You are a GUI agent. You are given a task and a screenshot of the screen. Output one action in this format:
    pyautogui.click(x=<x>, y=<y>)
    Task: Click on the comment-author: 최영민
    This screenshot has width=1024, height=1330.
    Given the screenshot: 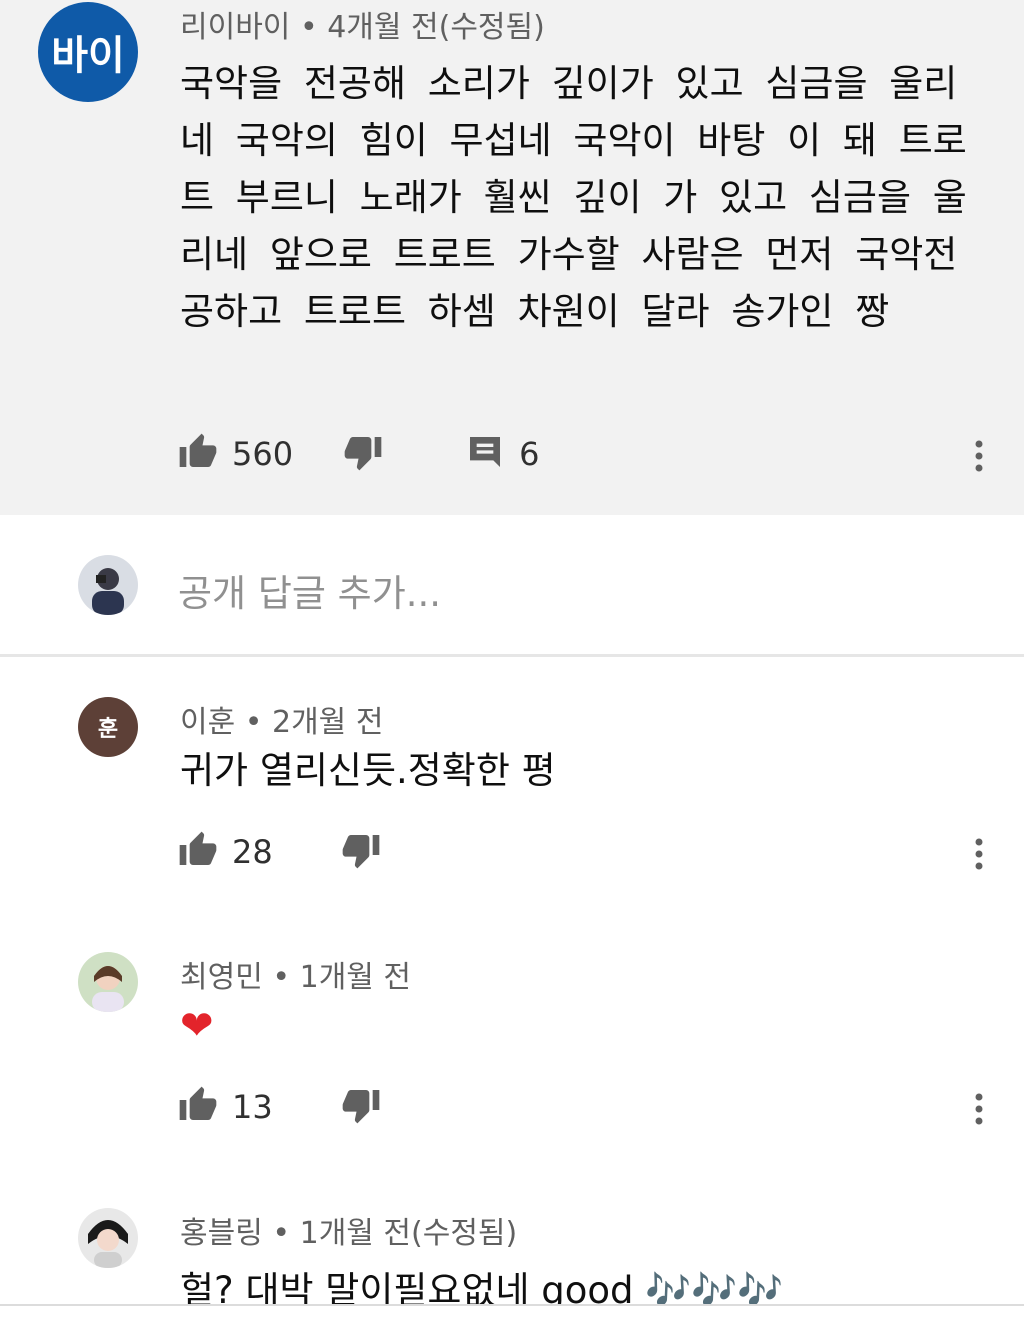 What is the action you would take?
    pyautogui.click(x=221, y=977)
    